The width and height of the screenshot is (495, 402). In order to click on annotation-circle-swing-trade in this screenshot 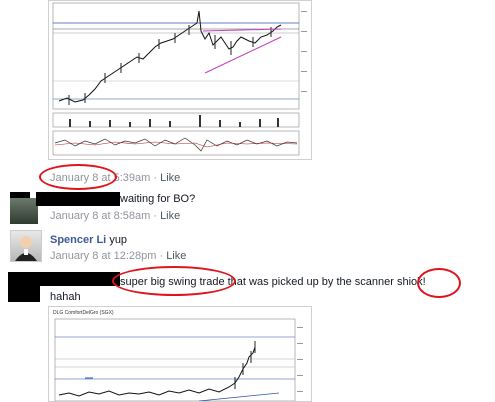, I will do `click(174, 281)`.